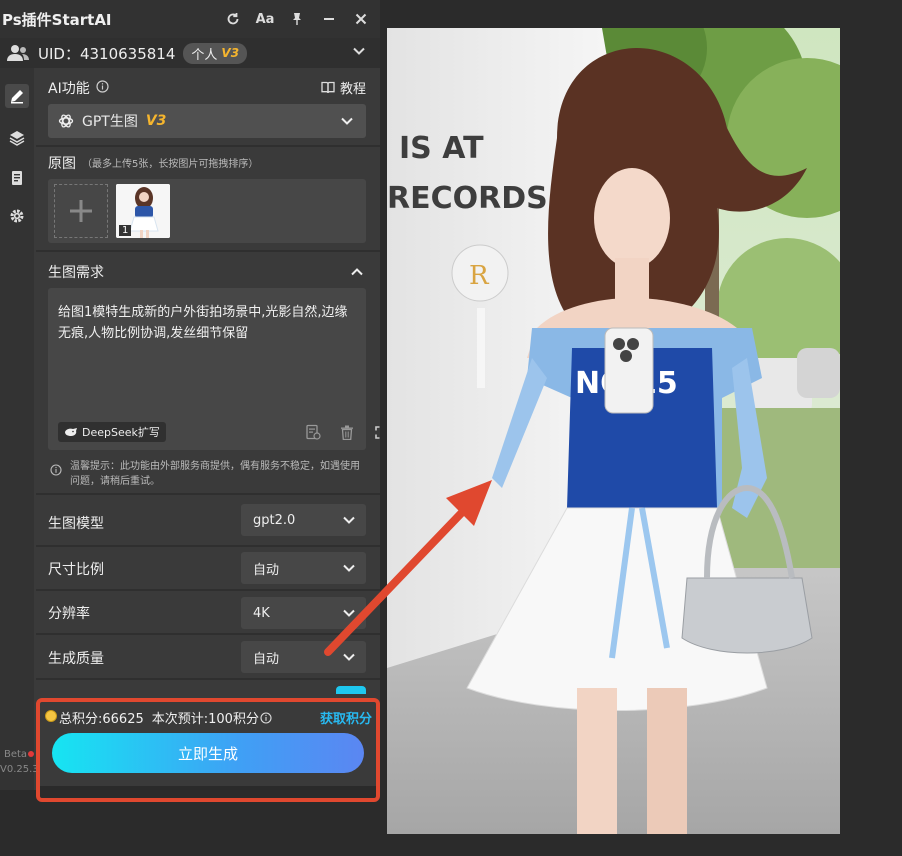  I want to click on generation-request-title: 生图需求, so click(76, 273).